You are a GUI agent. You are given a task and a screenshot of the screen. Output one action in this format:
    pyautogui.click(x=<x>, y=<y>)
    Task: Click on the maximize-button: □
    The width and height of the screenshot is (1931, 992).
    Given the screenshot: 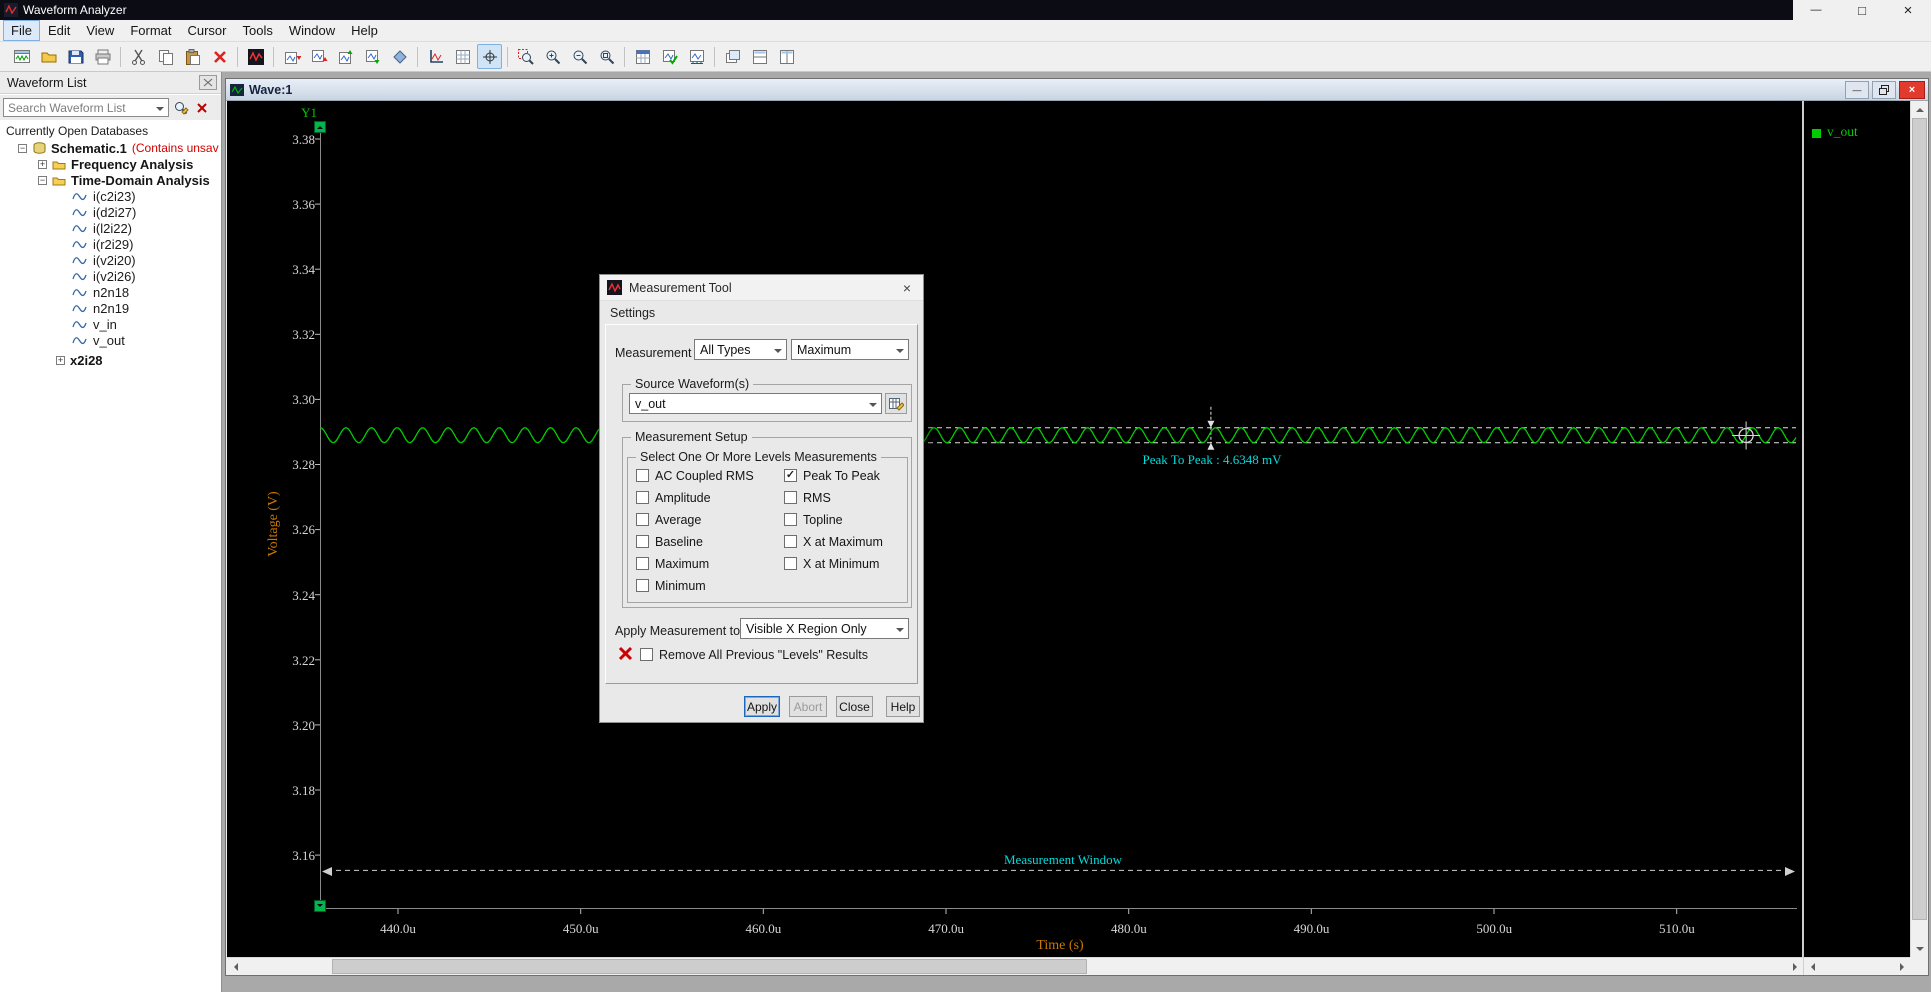 What is the action you would take?
    pyautogui.click(x=1862, y=10)
    